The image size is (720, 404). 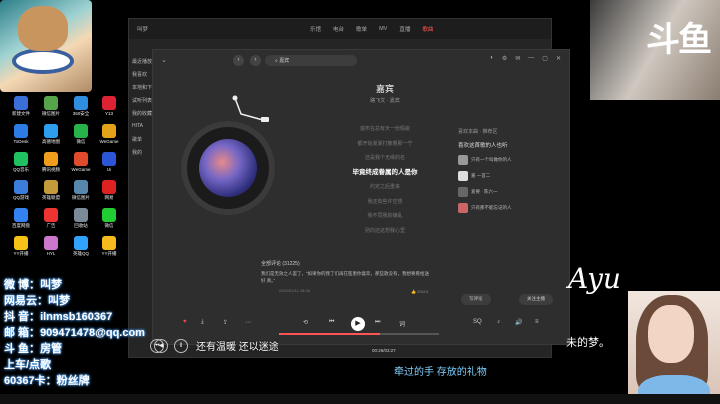 I want to click on close-icon: ✕, so click(x=558, y=58).